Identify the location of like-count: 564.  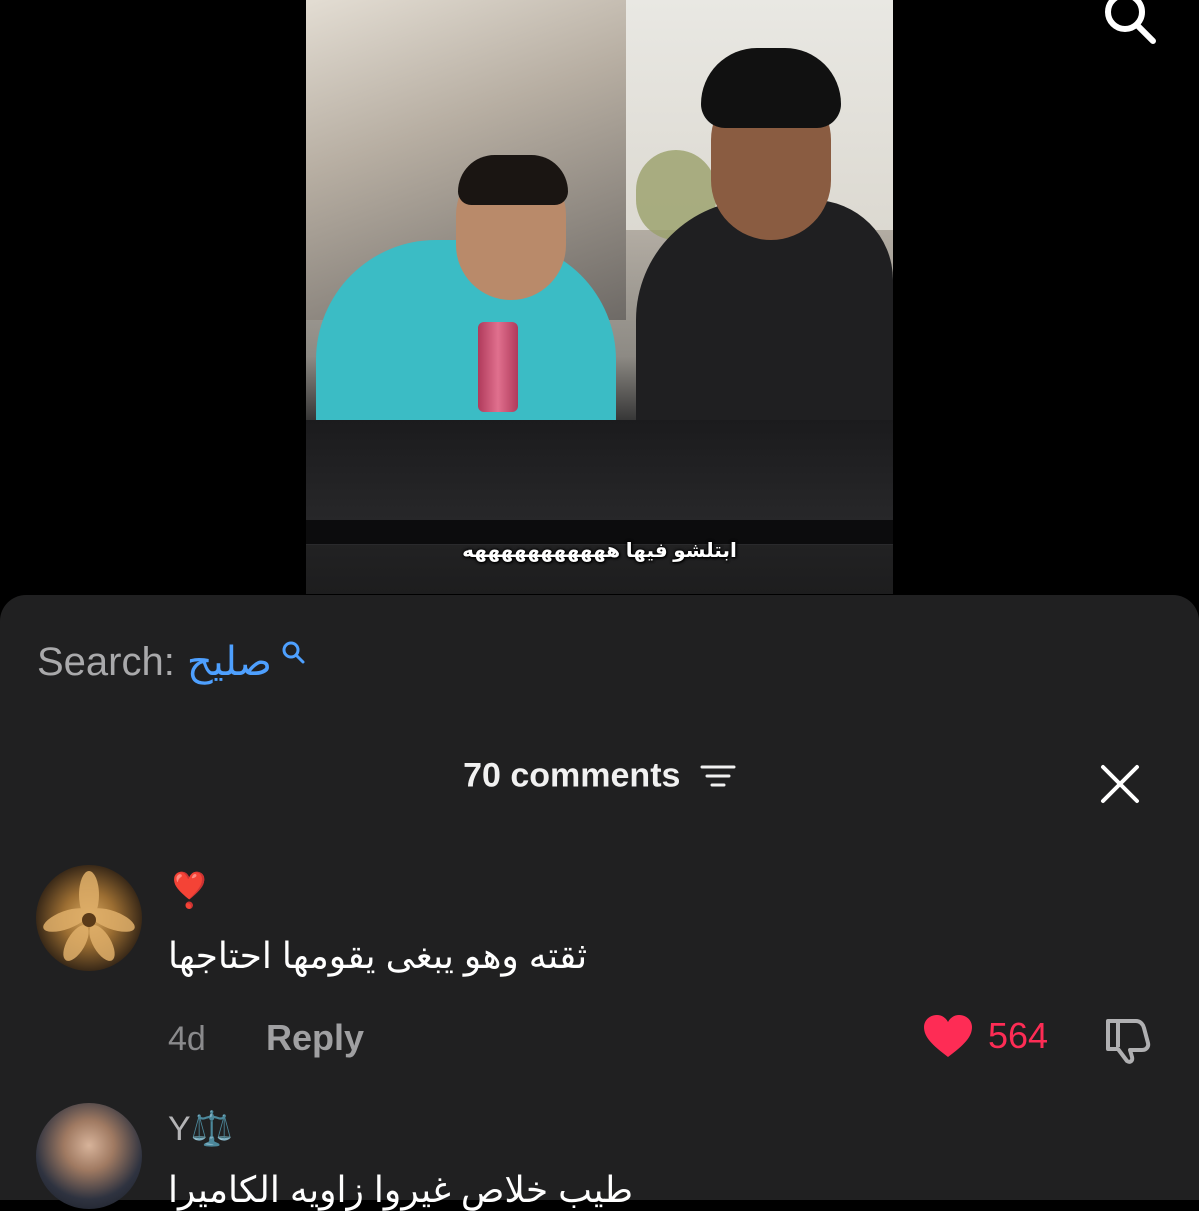
(1018, 1035).